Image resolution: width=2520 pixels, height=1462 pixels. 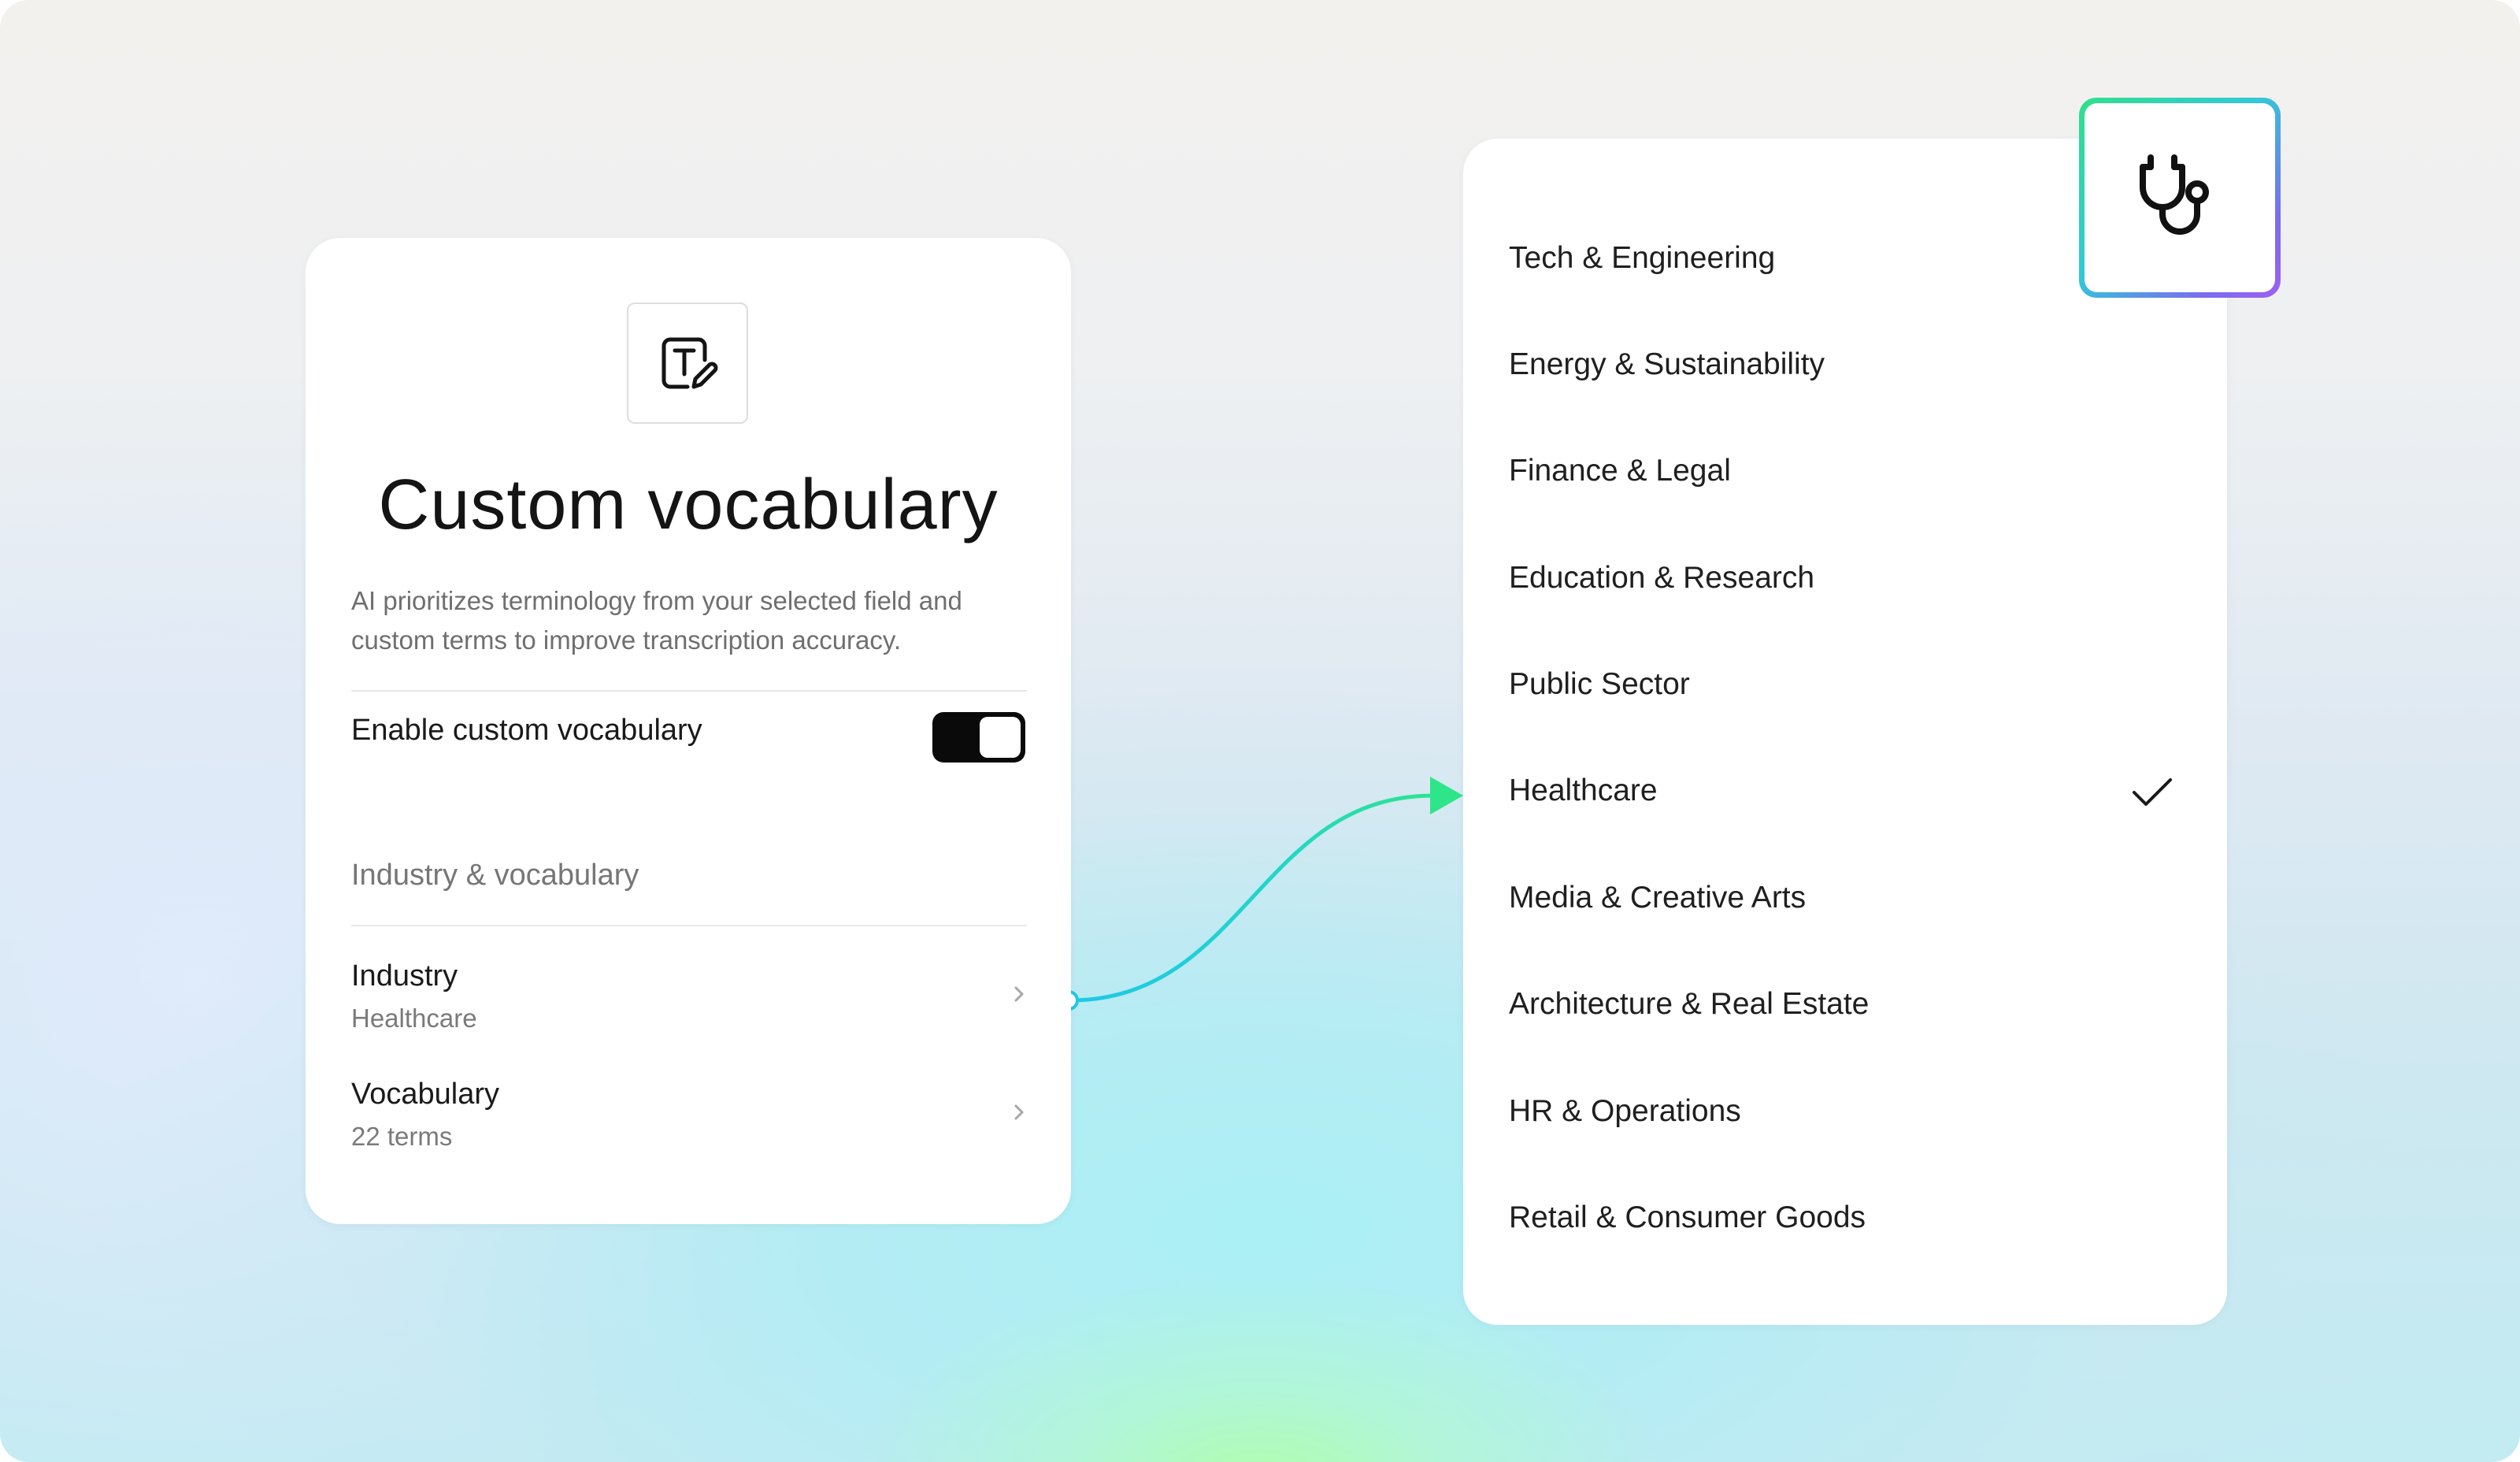 I want to click on toggle-knob, so click(x=1000, y=737).